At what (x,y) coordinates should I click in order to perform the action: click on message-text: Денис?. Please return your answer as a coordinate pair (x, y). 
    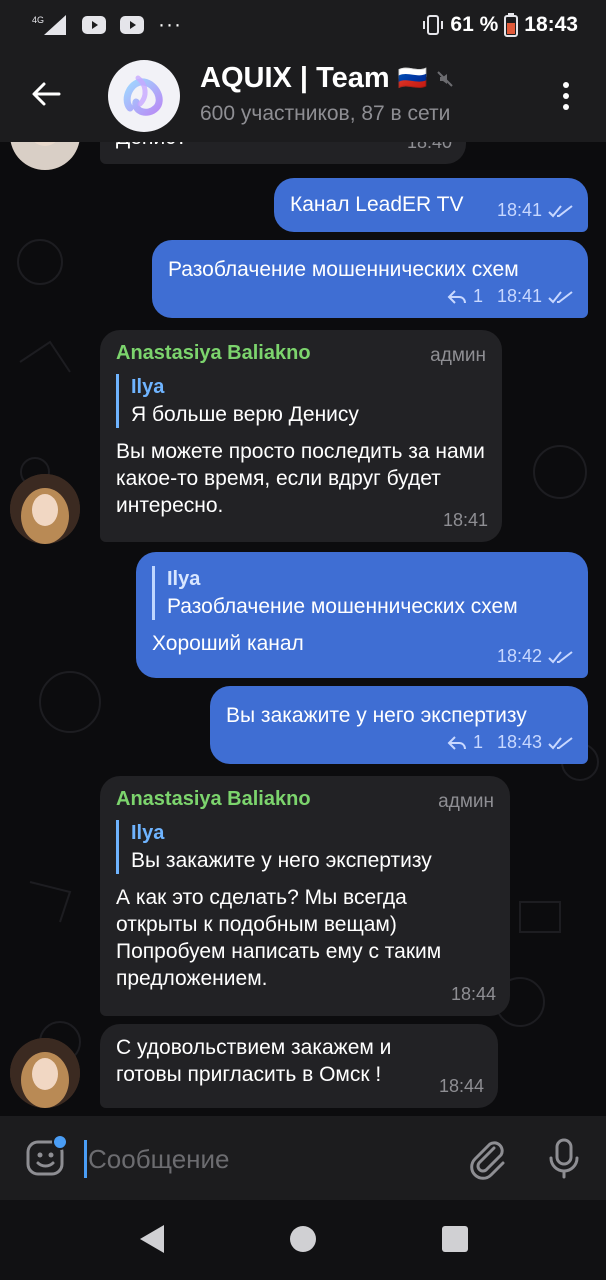
    Looking at the image, I should click on (151, 146).